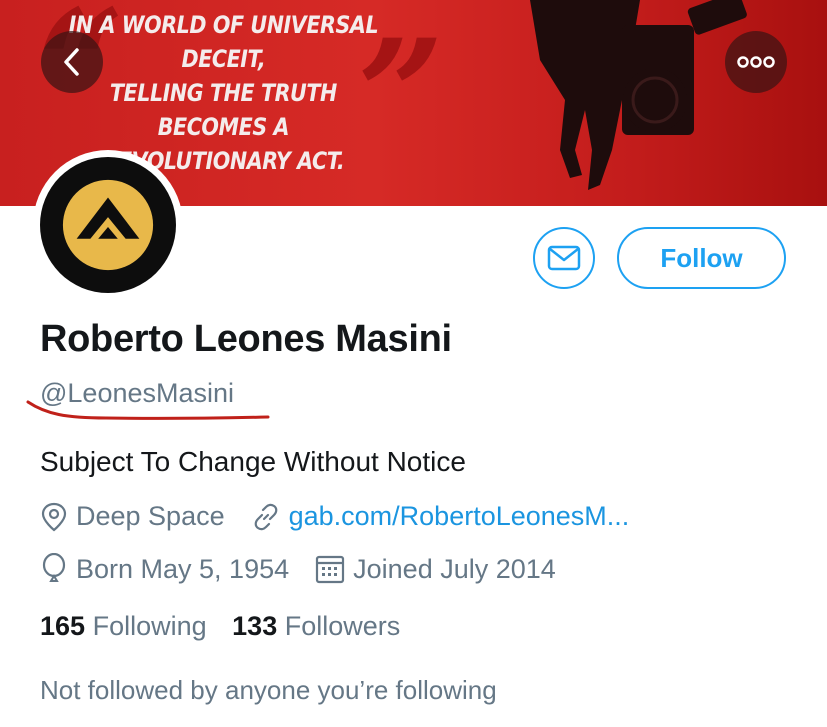 This screenshot has height=727, width=827. What do you see at coordinates (63, 626) in the screenshot?
I see `following-count: 165` at bounding box center [63, 626].